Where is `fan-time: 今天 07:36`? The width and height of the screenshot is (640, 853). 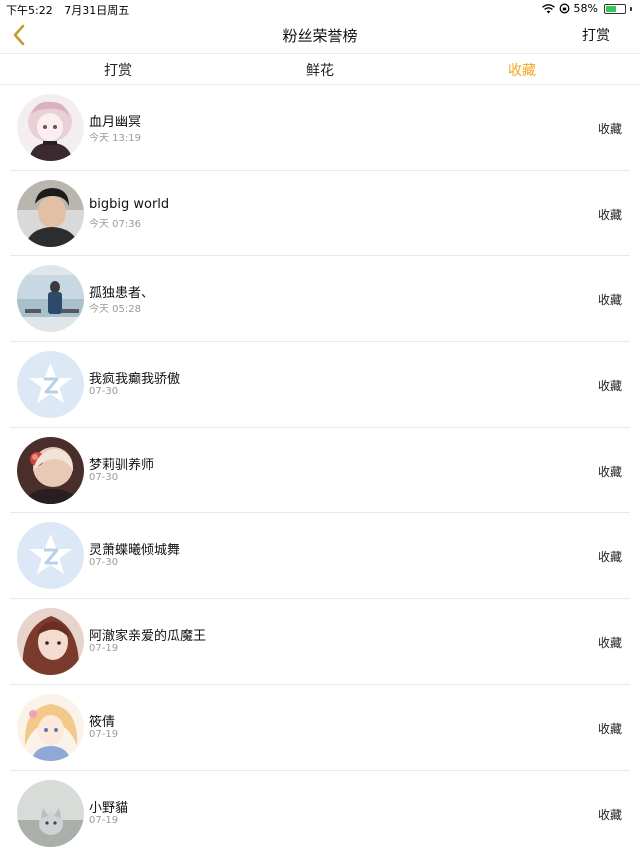 fan-time: 今天 07:36 is located at coordinates (115, 224).